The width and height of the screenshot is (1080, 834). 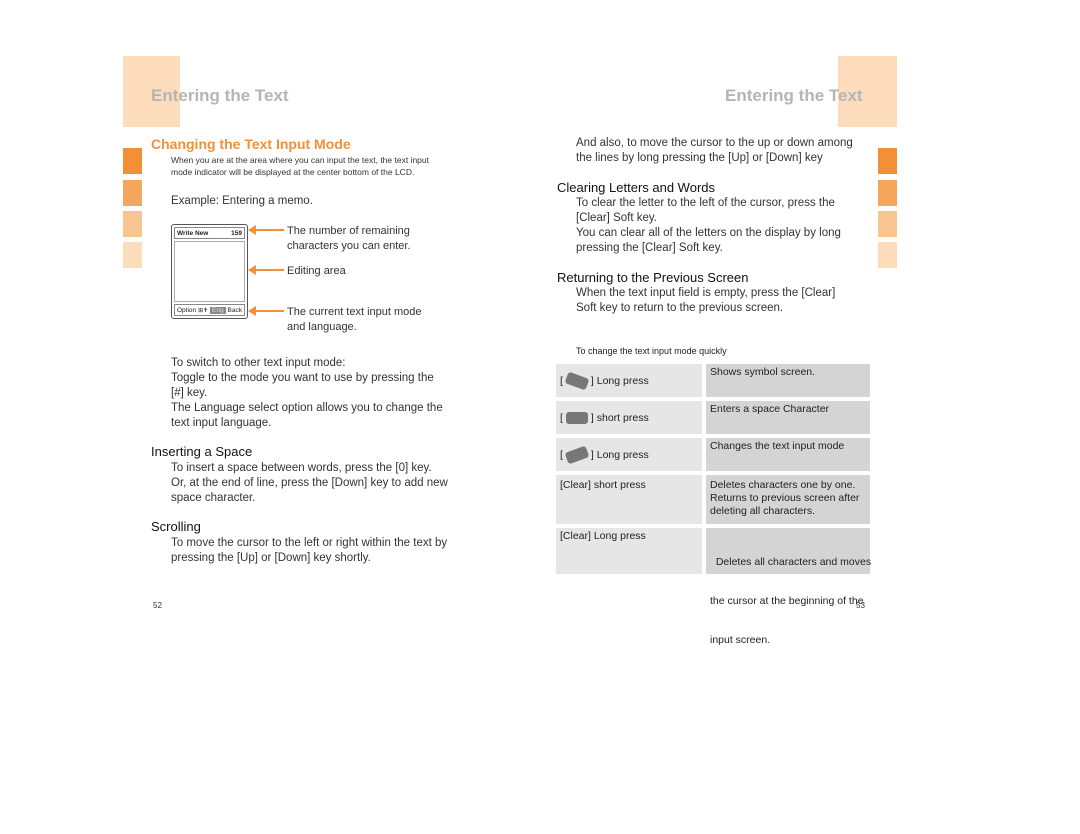 What do you see at coordinates (221, 423) in the screenshot?
I see `text-line: text input language.` at bounding box center [221, 423].